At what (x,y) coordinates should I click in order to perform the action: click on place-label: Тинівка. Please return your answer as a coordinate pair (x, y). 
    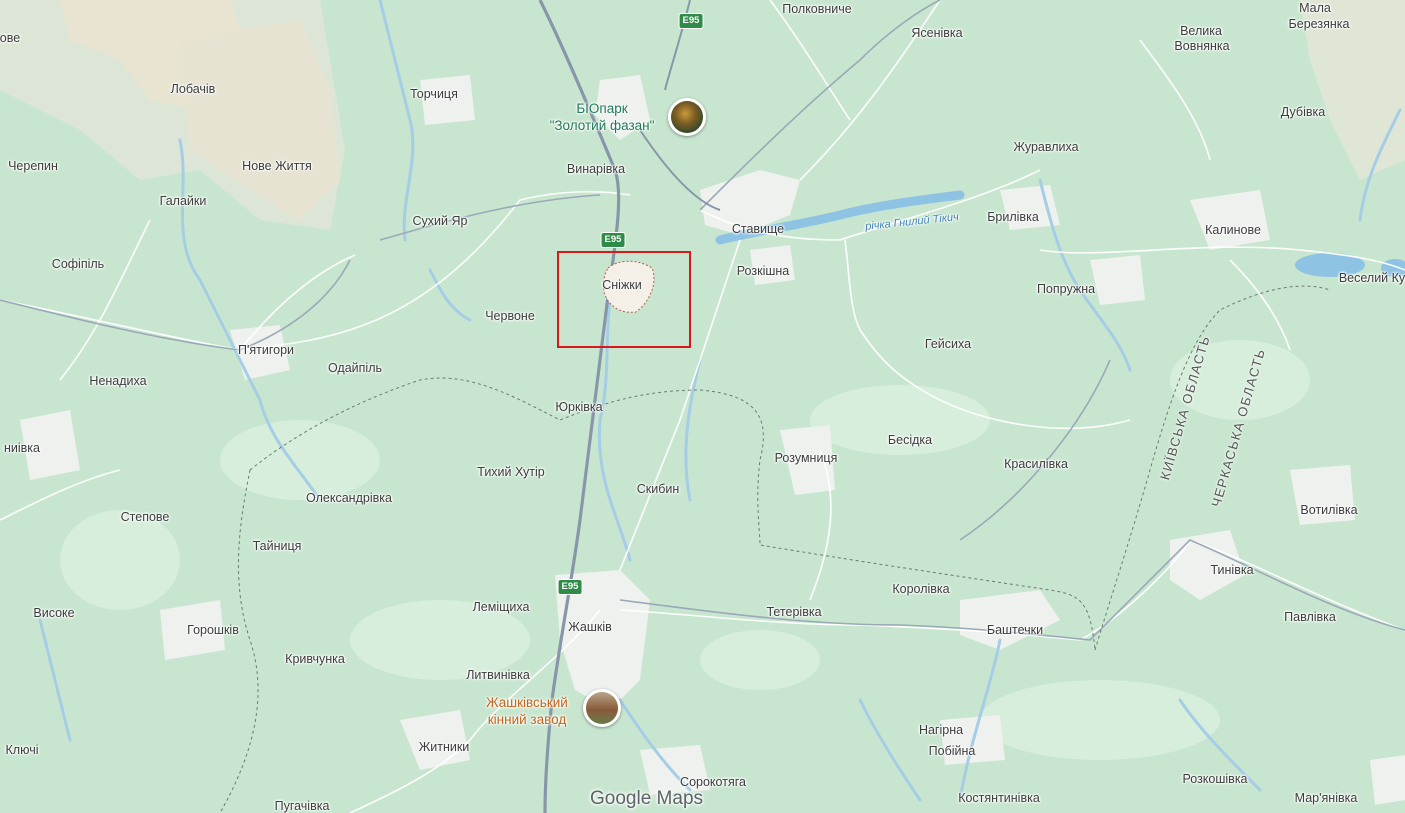
    Looking at the image, I should click on (1231, 570).